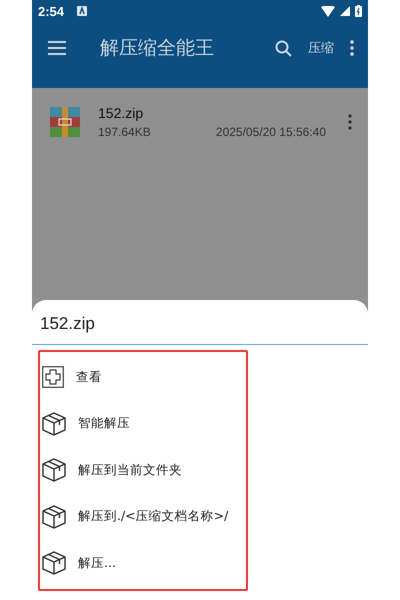 This screenshot has height=600, width=400. What do you see at coordinates (143, 423) in the screenshot?
I see `menu-item: 智能解压` at bounding box center [143, 423].